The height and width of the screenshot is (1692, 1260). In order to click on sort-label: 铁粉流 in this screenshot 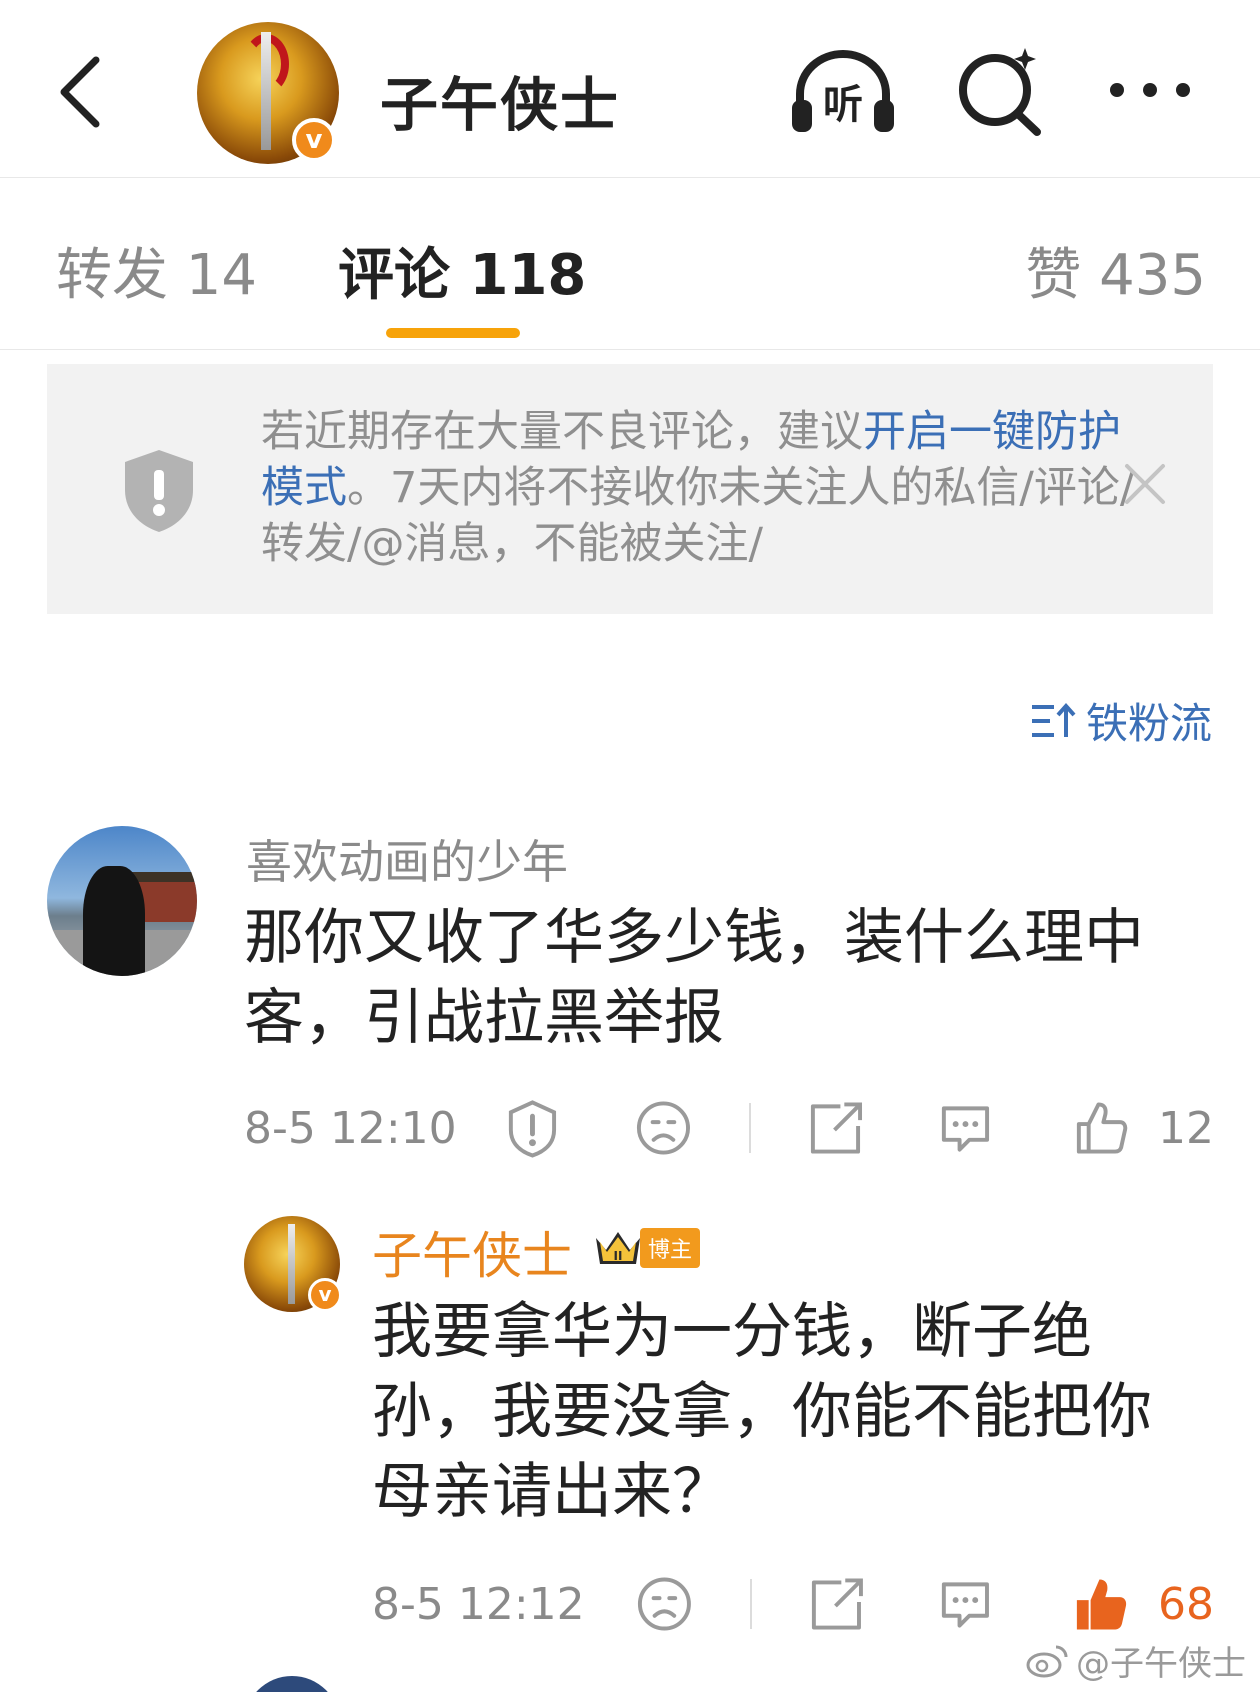, I will do `click(1148, 723)`.